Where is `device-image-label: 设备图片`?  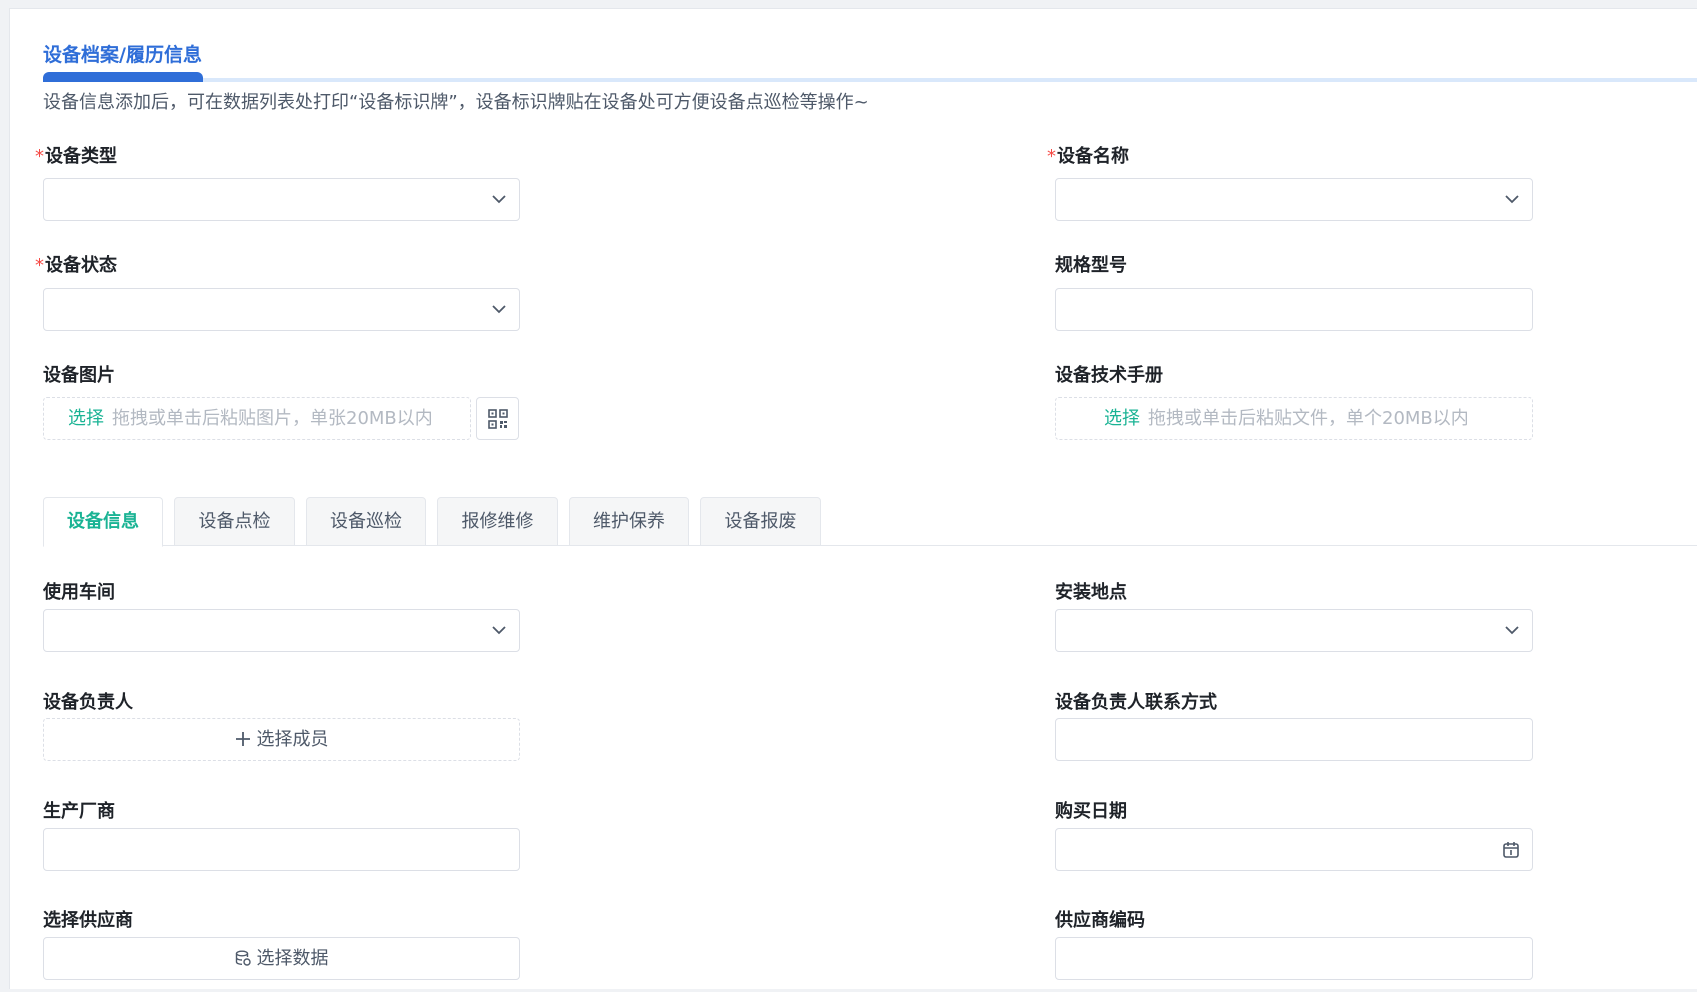 device-image-label: 设备图片 is located at coordinates (79, 375).